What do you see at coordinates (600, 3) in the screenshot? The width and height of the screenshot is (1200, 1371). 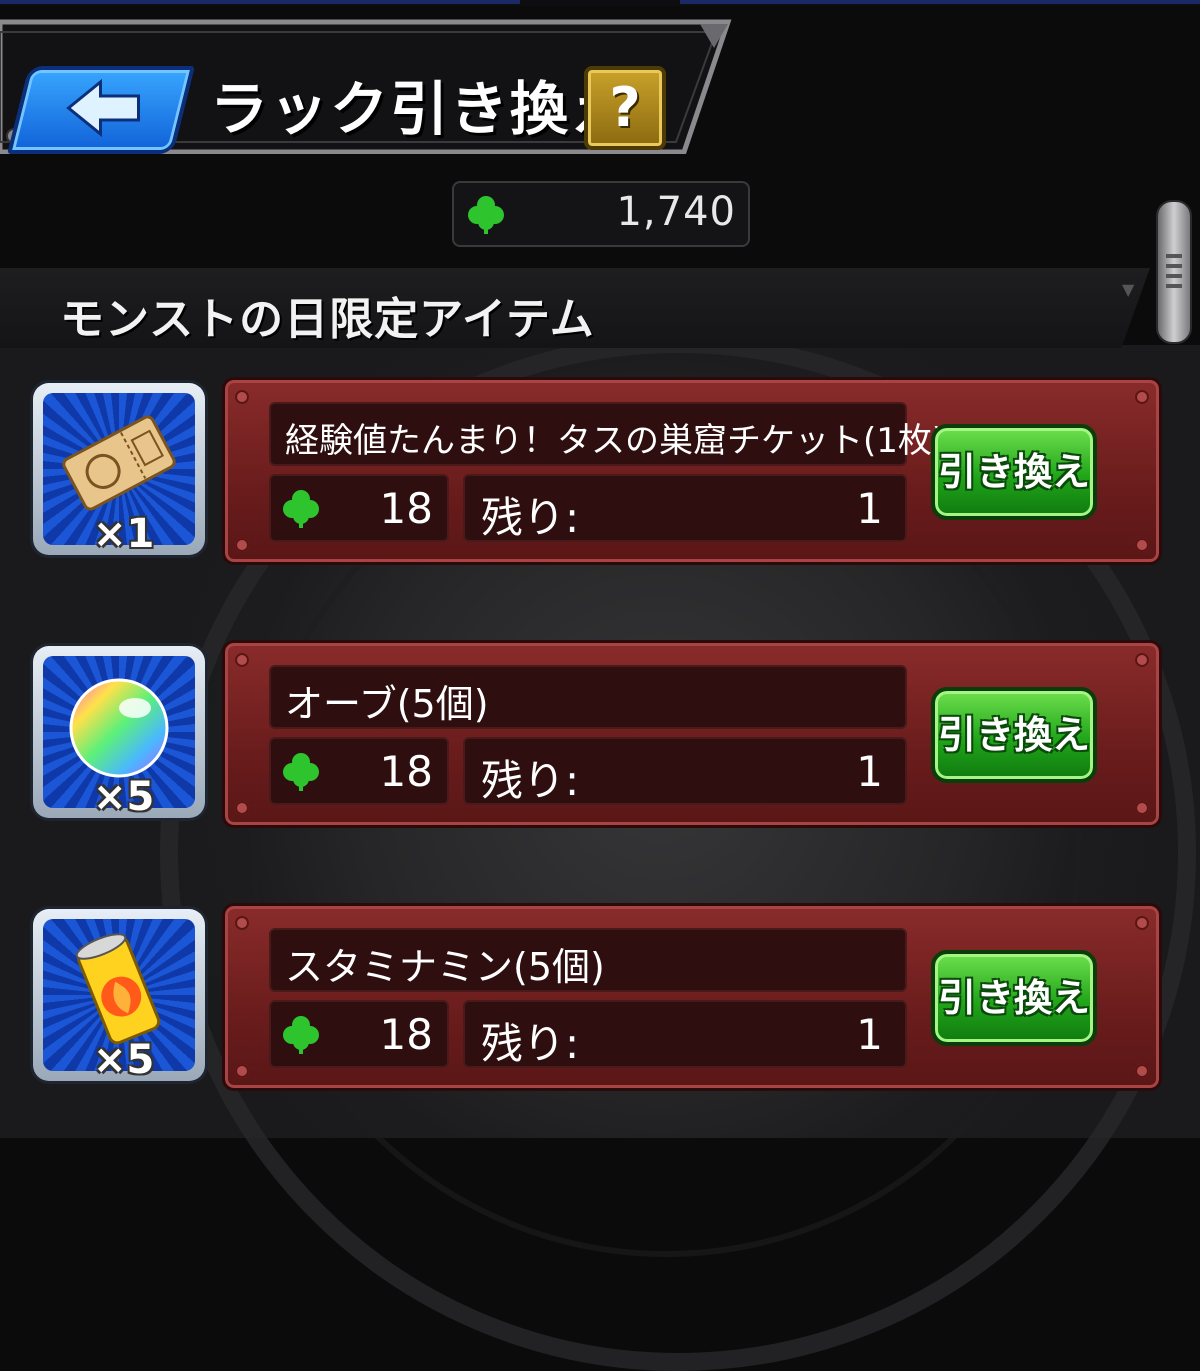 I see `top-status-strip` at bounding box center [600, 3].